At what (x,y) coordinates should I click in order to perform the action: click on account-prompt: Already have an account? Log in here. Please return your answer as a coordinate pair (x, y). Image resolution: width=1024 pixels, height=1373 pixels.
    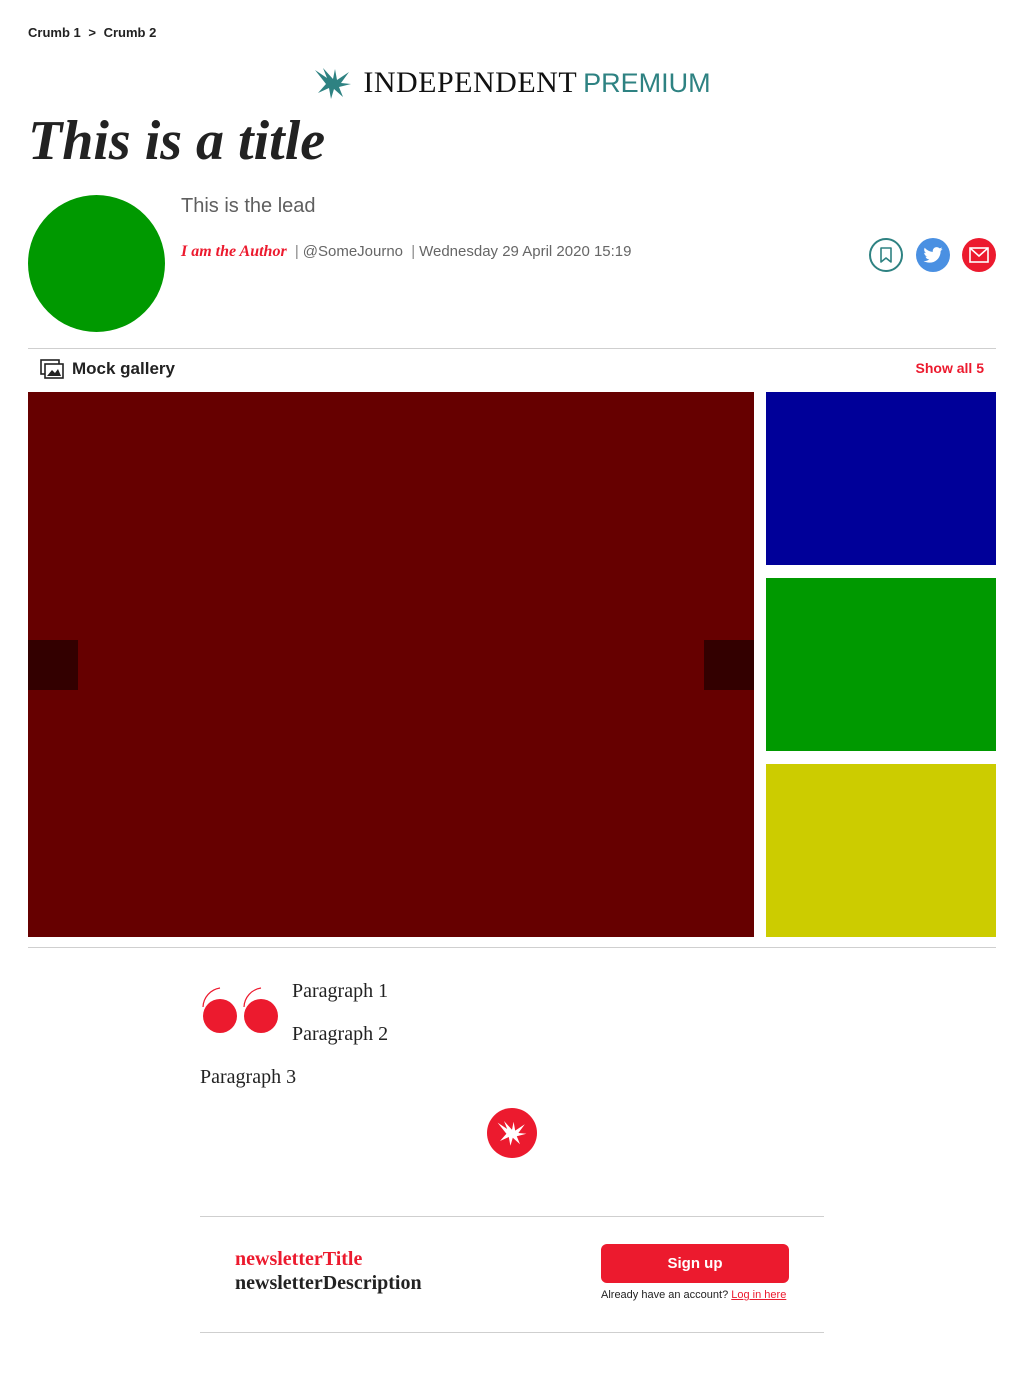
    Looking at the image, I should click on (693, 1295).